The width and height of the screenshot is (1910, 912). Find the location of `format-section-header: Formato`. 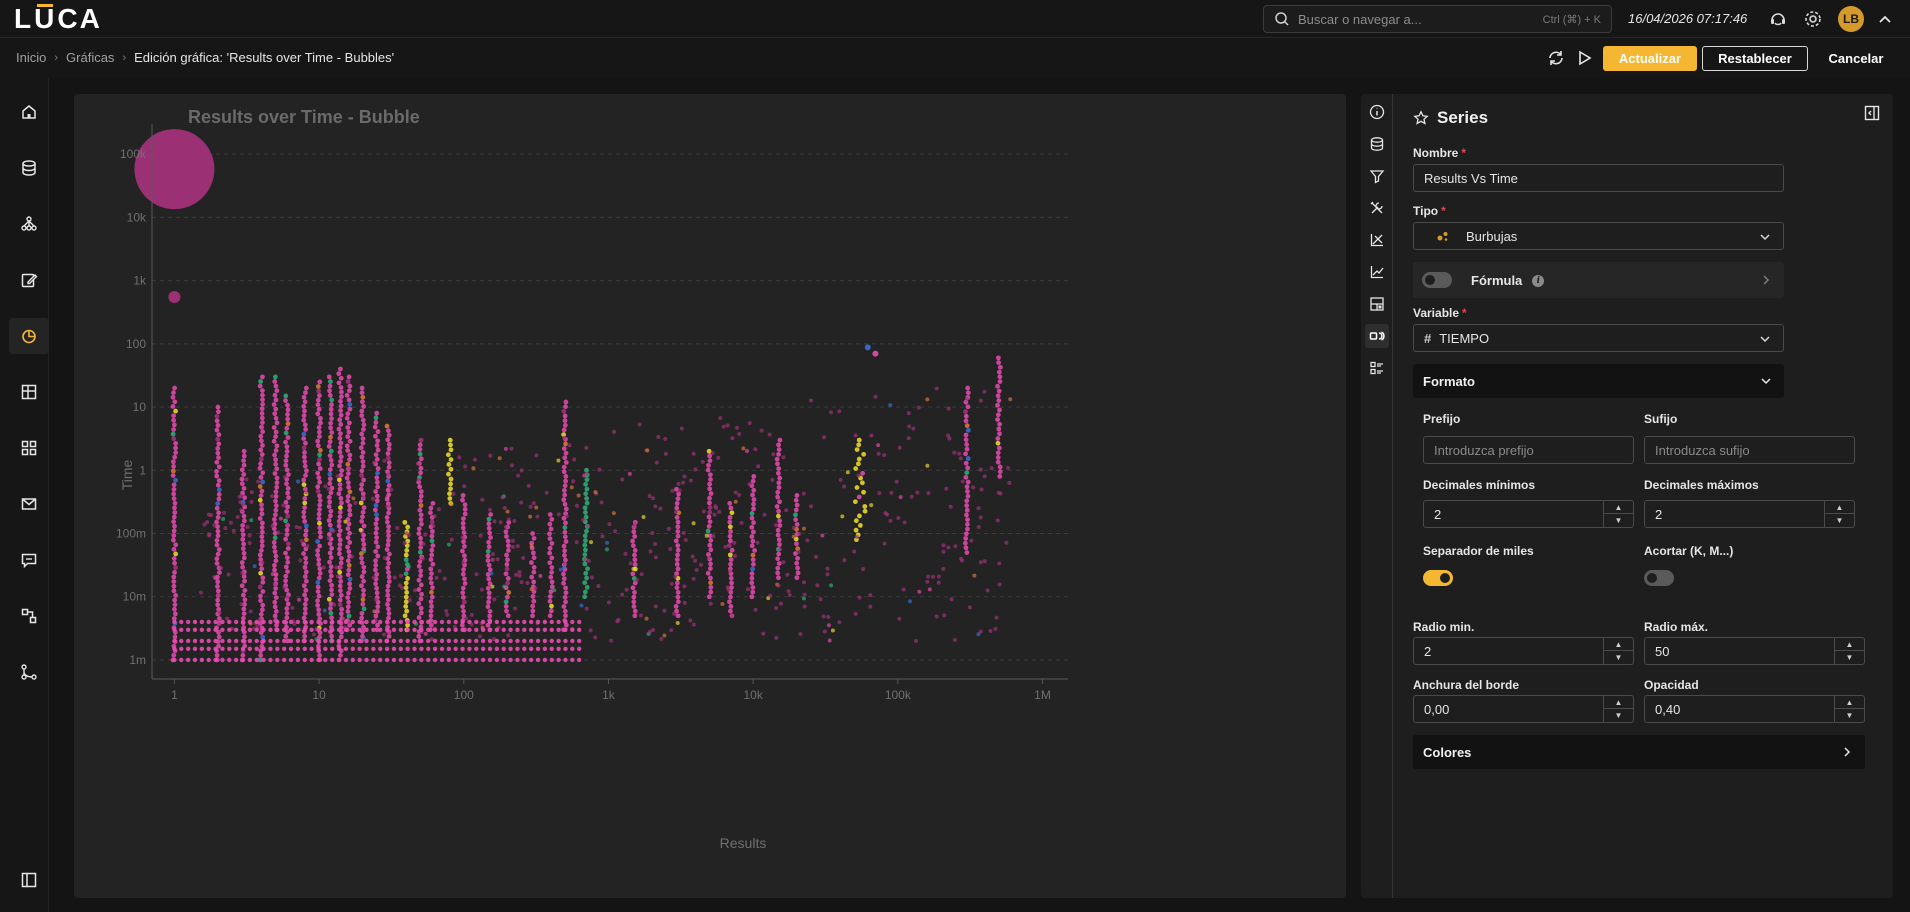

format-section-header: Formato is located at coordinates (1598, 381).